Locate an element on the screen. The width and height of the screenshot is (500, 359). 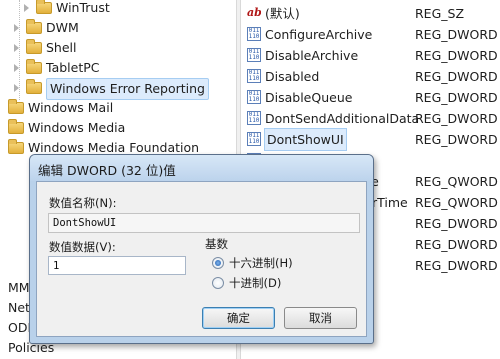
tree-item: WinTrust is located at coordinates (118, 9).